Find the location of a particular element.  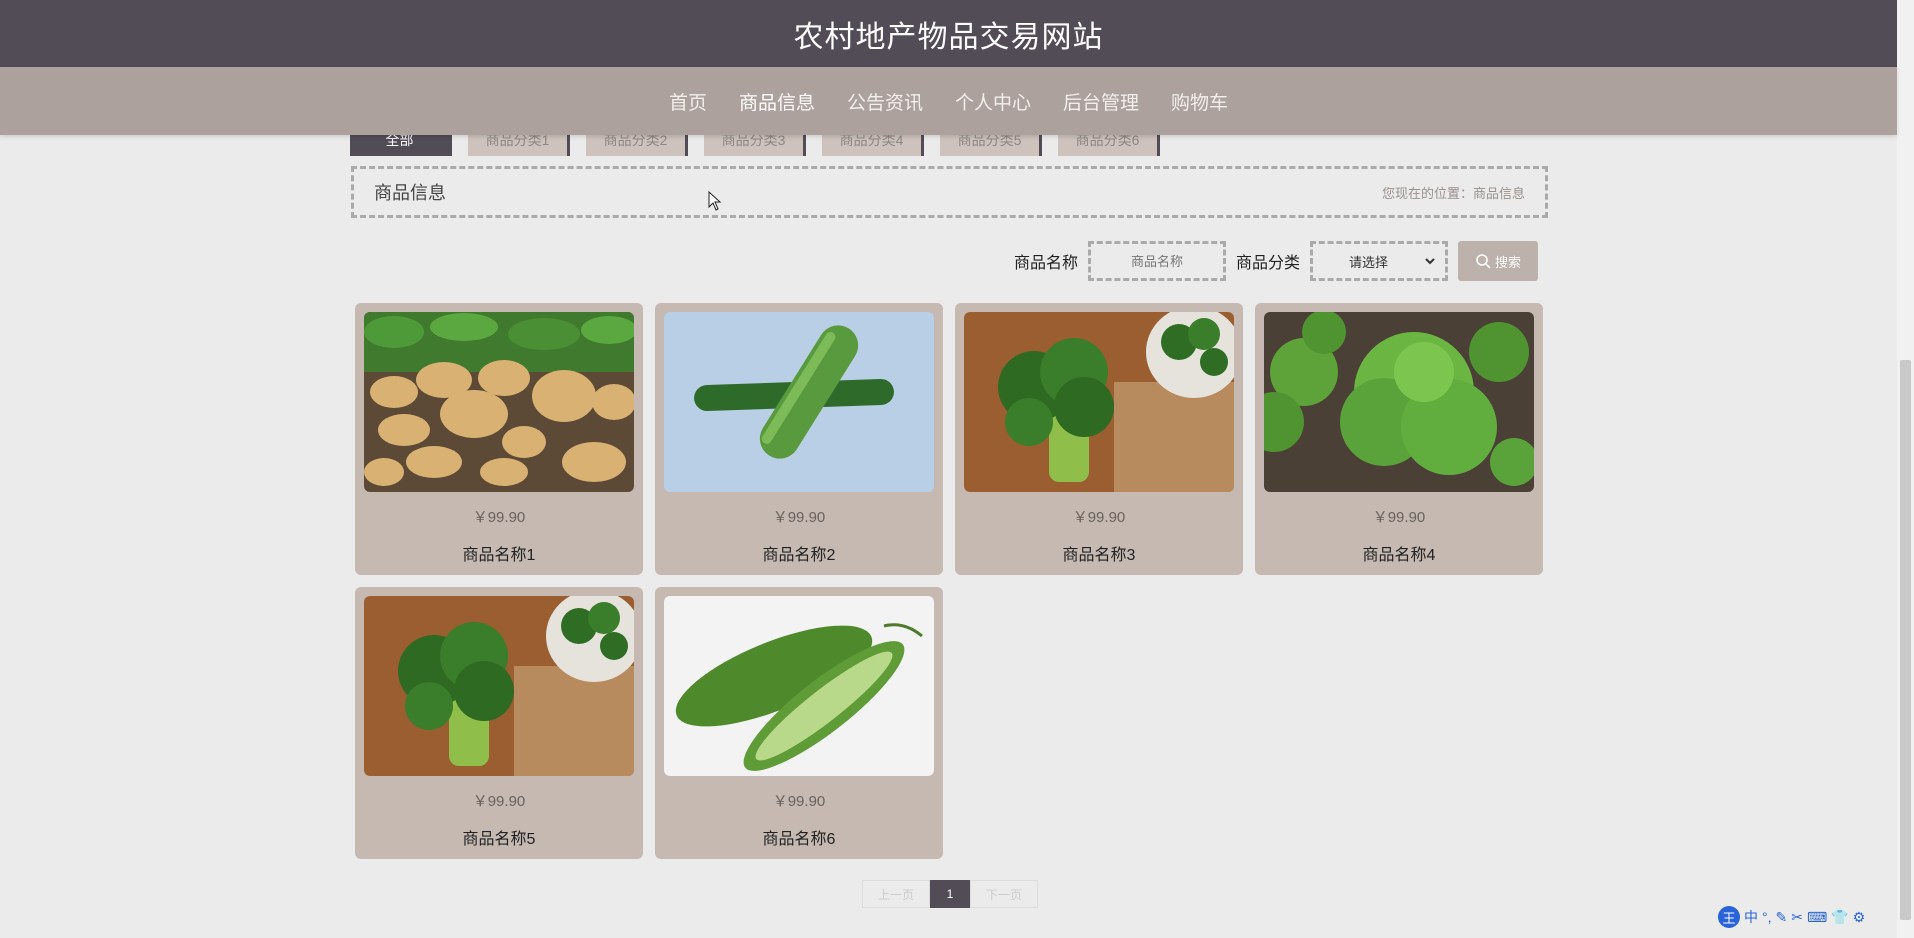

product-name: 商品名称4 is located at coordinates (1399, 553).